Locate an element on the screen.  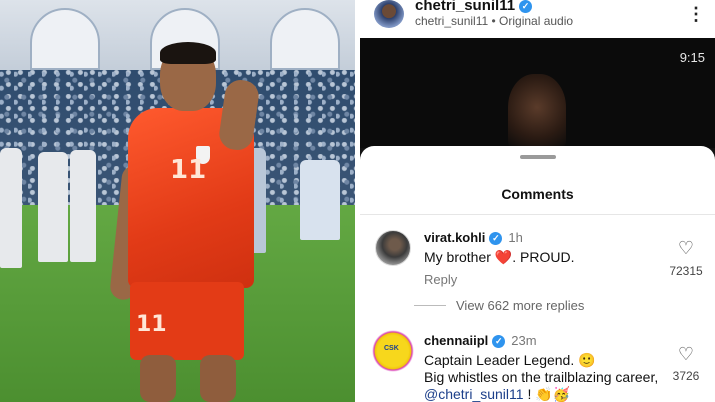
comment-text-part: . PROUD. is located at coordinates (543, 257).